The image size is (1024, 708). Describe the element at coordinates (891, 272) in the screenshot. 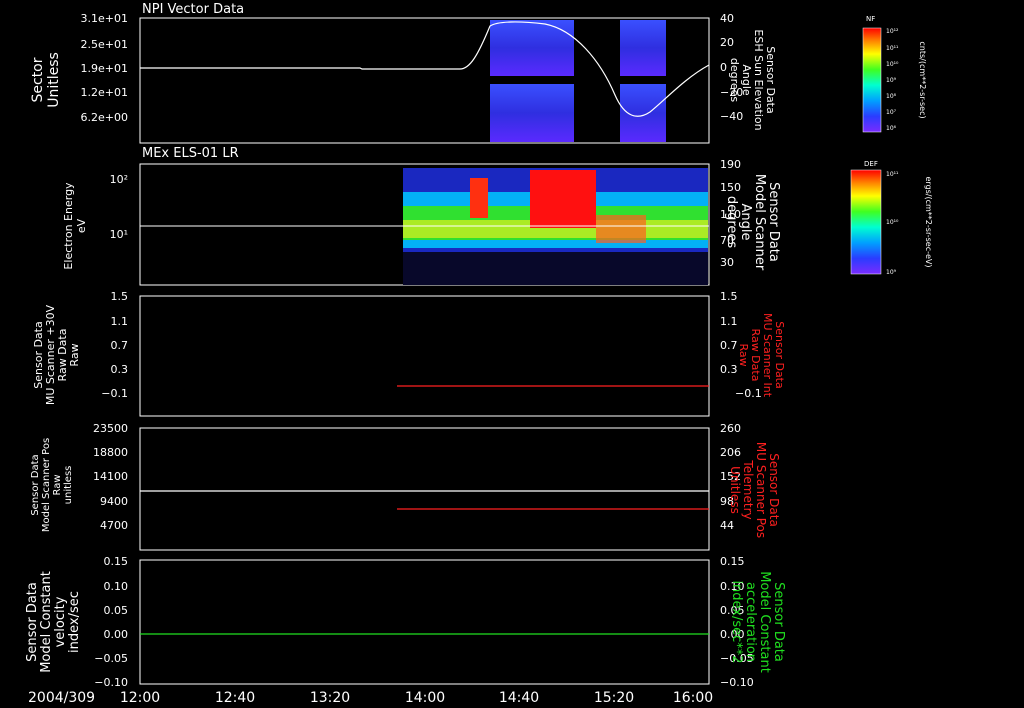

I see `svg-text: 10⁹` at that location.